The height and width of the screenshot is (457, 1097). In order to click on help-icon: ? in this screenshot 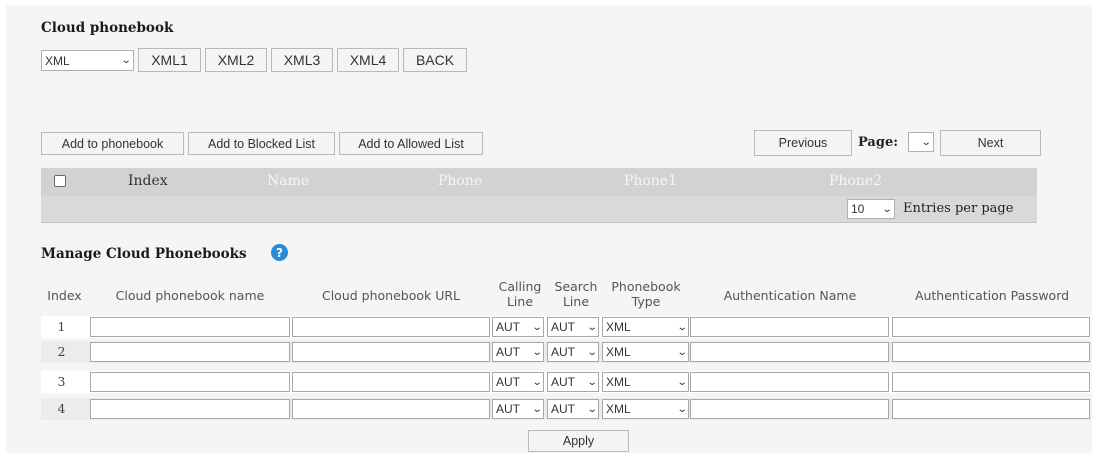, I will do `click(279, 252)`.